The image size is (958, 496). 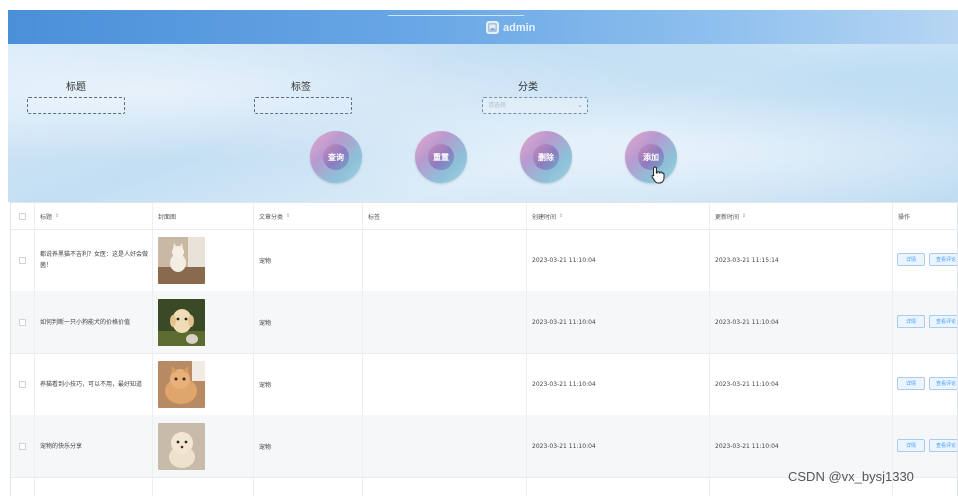 I want to click on query-button-label: 查询, so click(x=336, y=157).